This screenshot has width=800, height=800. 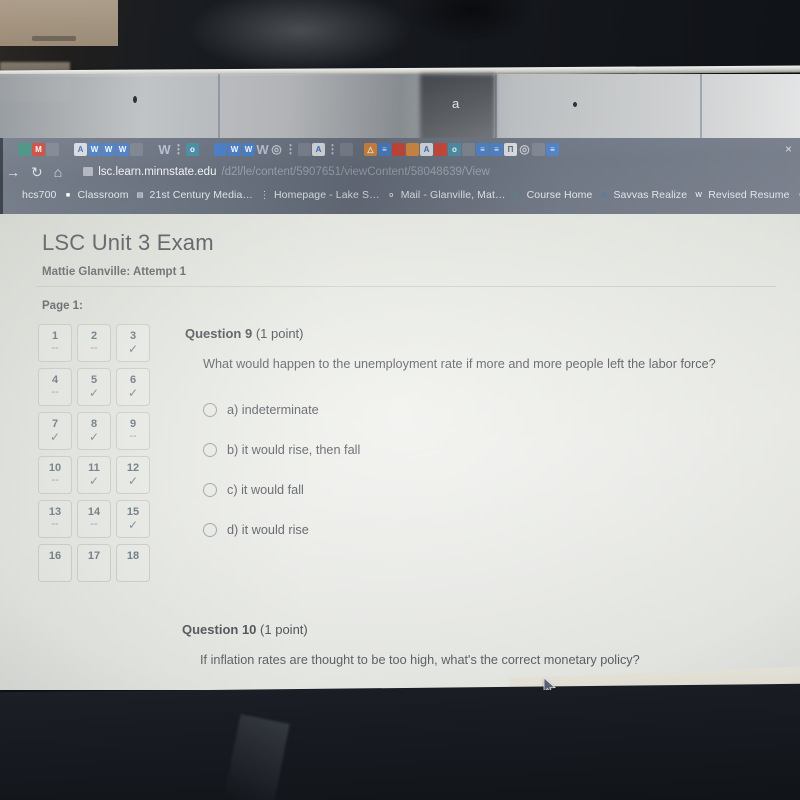 I want to click on question-nav-cell: 18, so click(x=133, y=563).